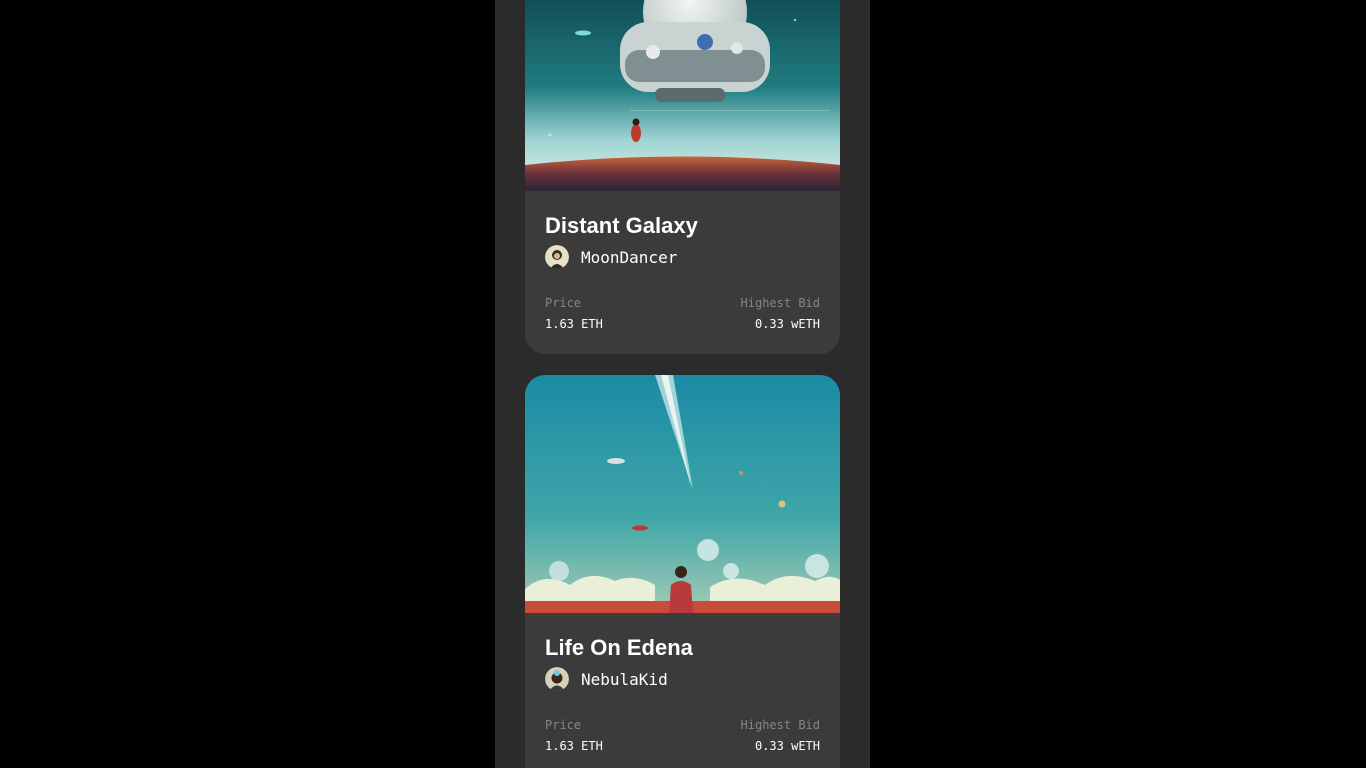  Describe the element at coordinates (619, 647) in the screenshot. I see `nft-title: Life On Edena` at that location.